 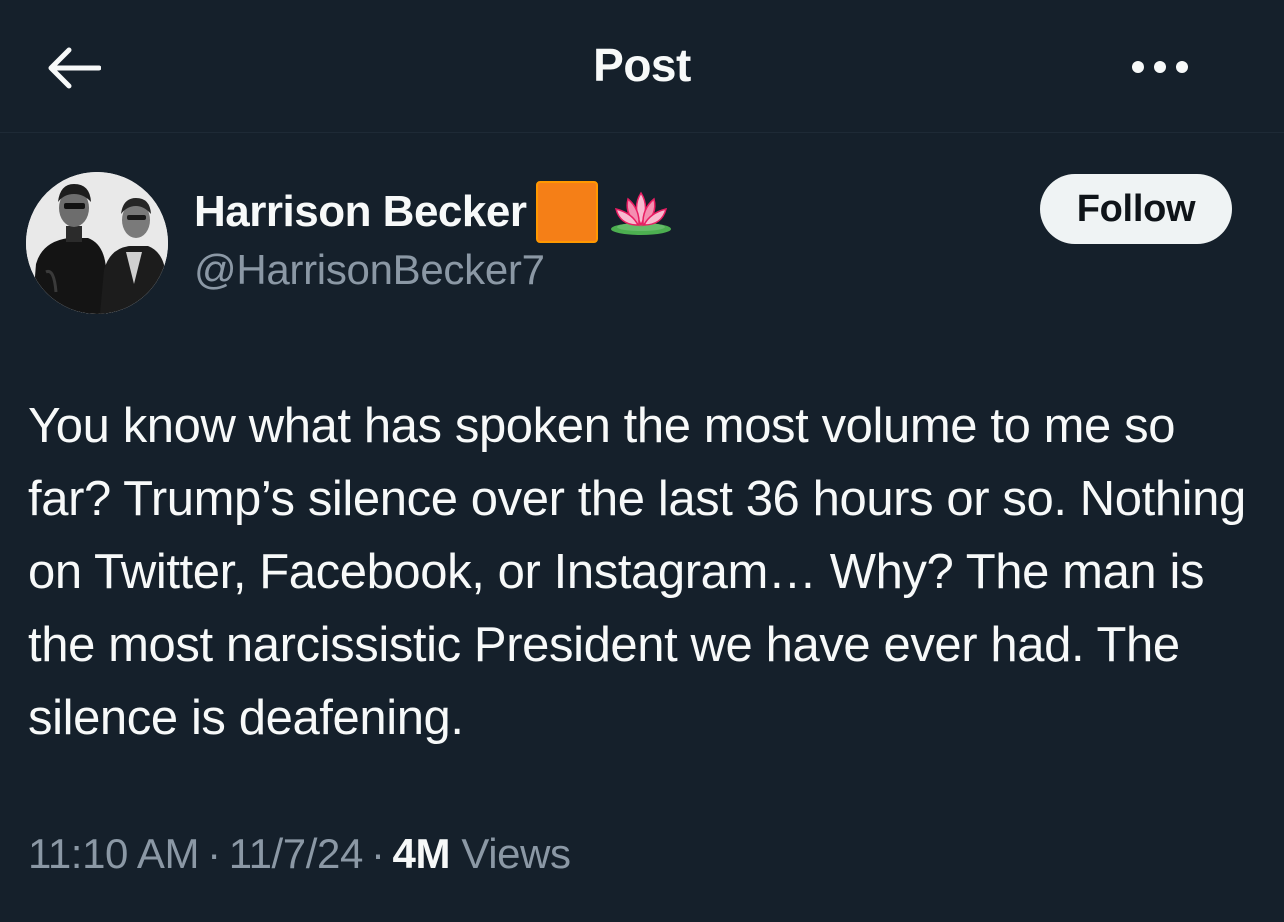 What do you see at coordinates (567, 212) in the screenshot?
I see `orange-square-emoji-icon` at bounding box center [567, 212].